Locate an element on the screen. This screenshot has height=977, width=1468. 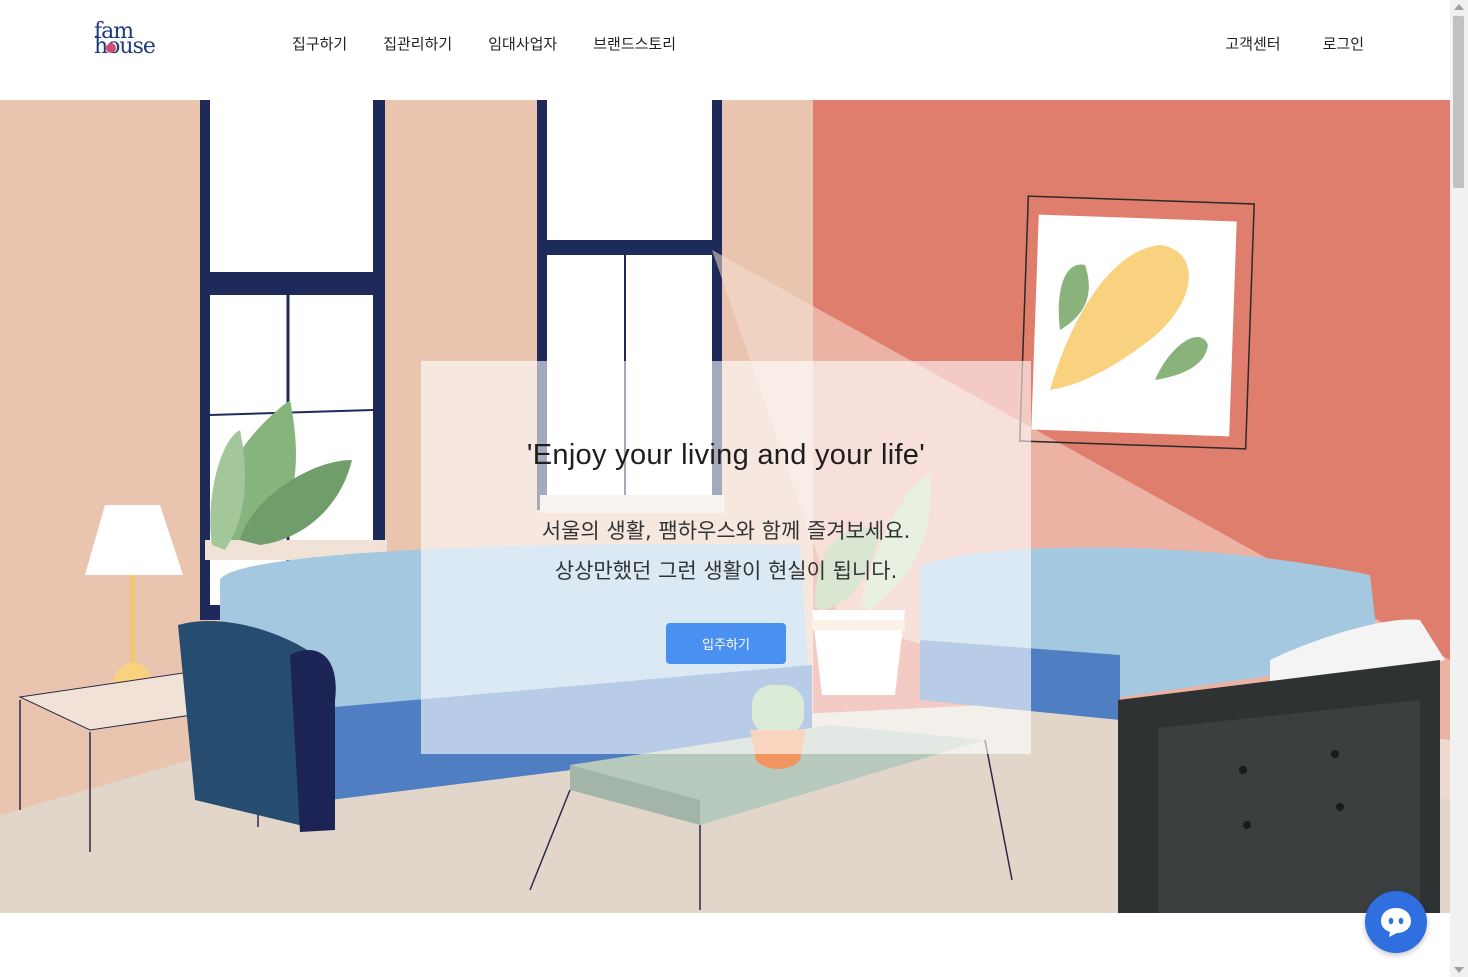
page-scrollbar is located at coordinates (1459, 488).